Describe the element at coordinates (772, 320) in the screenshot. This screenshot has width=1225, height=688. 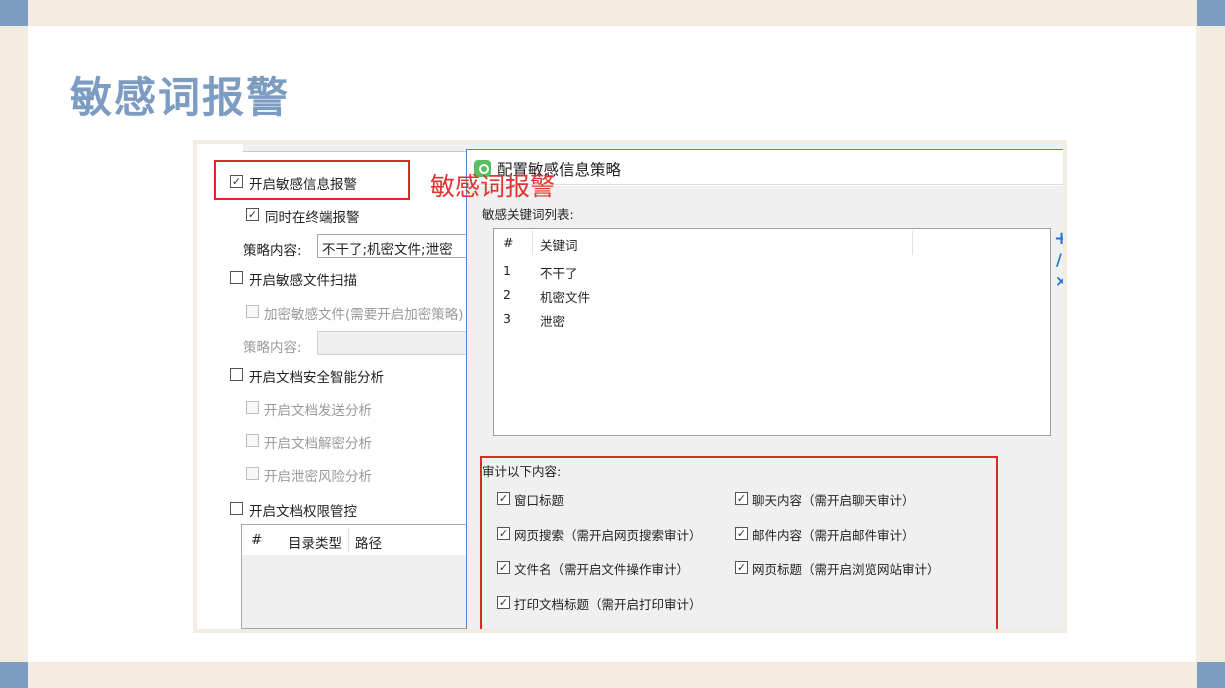
I see `keyword-row: 3 泄密` at that location.